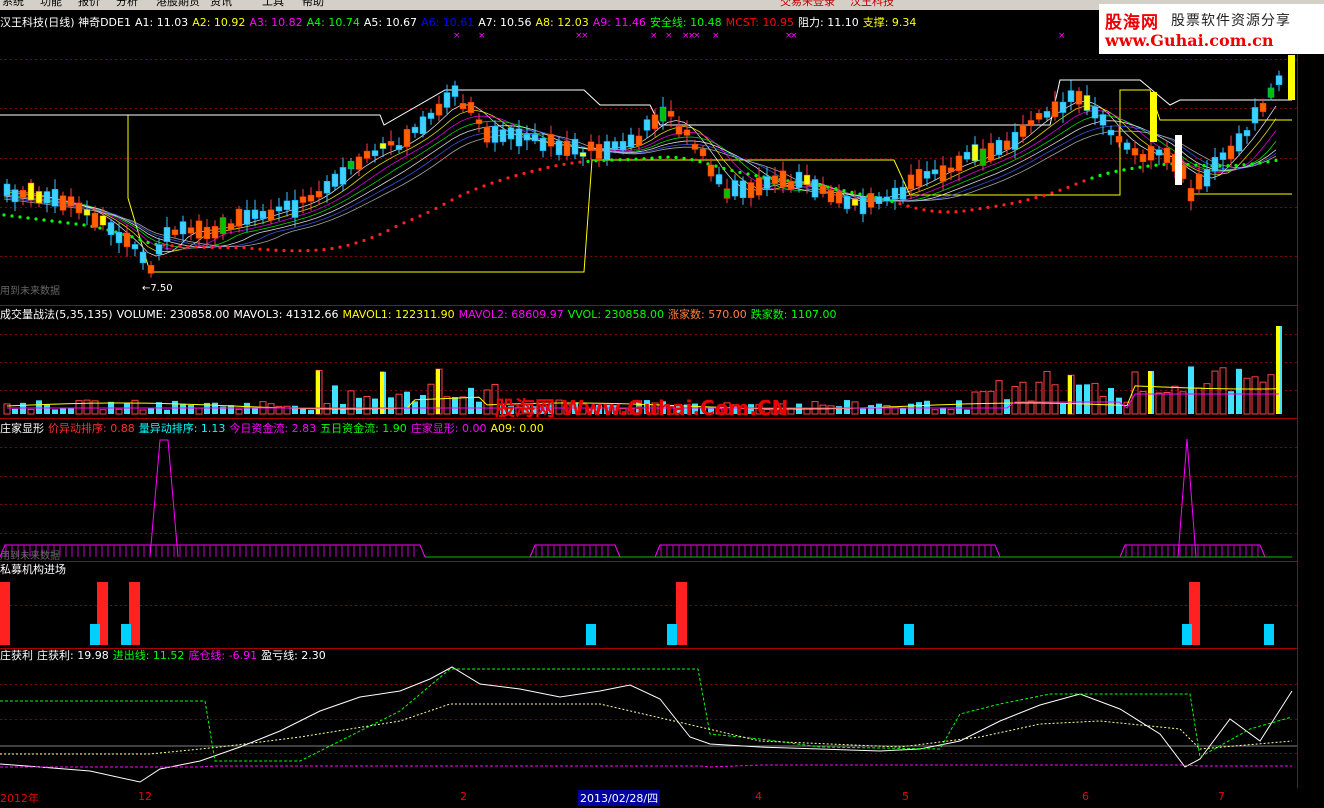 The width and height of the screenshot is (1324, 808). Describe the element at coordinates (807, 4) in the screenshot. I see `login-status: 交易未登录` at that location.